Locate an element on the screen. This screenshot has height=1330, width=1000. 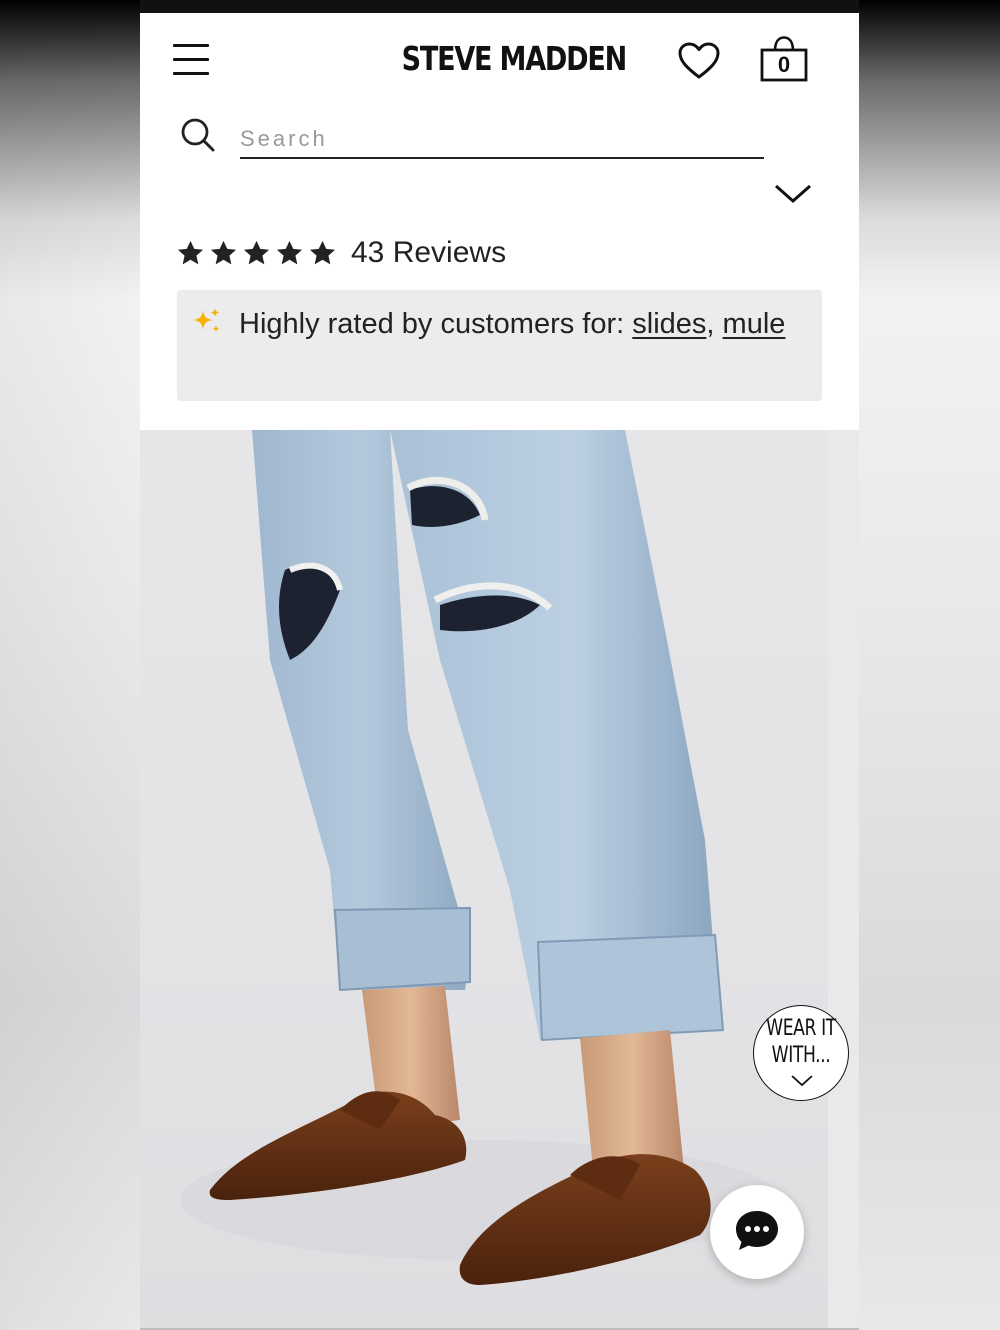
chat-button is located at coordinates (757, 1232).